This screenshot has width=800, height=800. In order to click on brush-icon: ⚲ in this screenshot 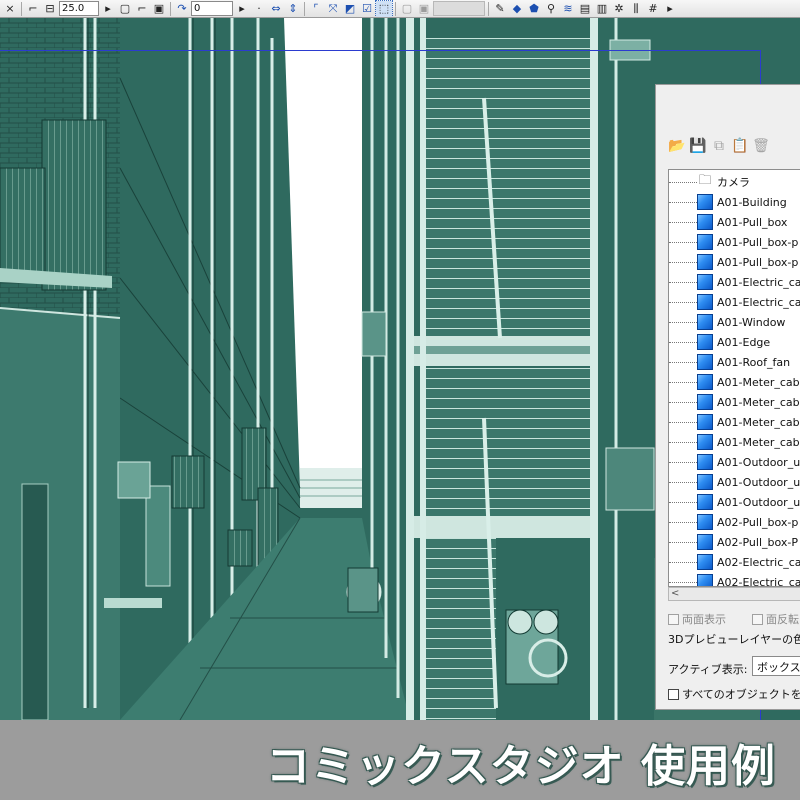, I will do `click(551, 9)`.